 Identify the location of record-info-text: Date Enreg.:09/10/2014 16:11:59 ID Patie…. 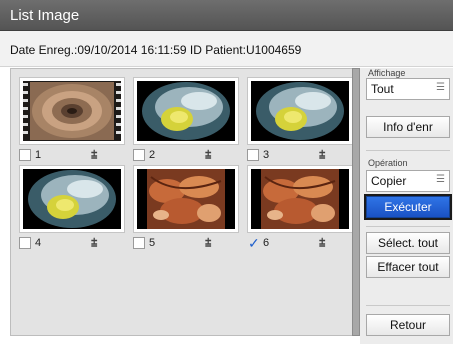
(156, 50).